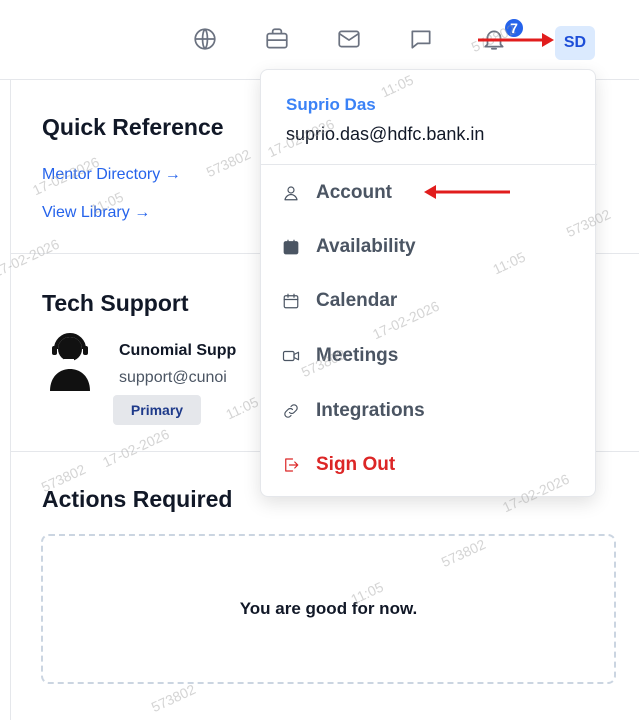  I want to click on actions-required-title: Actions Required, so click(137, 499).